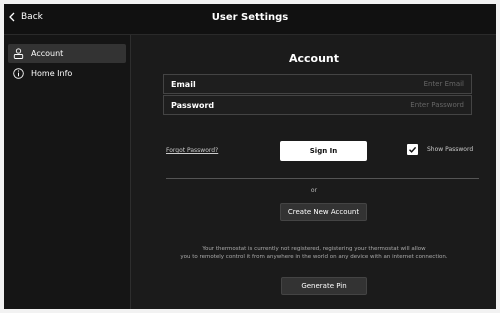 This screenshot has width=500, height=313. I want to click on section-title: Account, so click(314, 58).